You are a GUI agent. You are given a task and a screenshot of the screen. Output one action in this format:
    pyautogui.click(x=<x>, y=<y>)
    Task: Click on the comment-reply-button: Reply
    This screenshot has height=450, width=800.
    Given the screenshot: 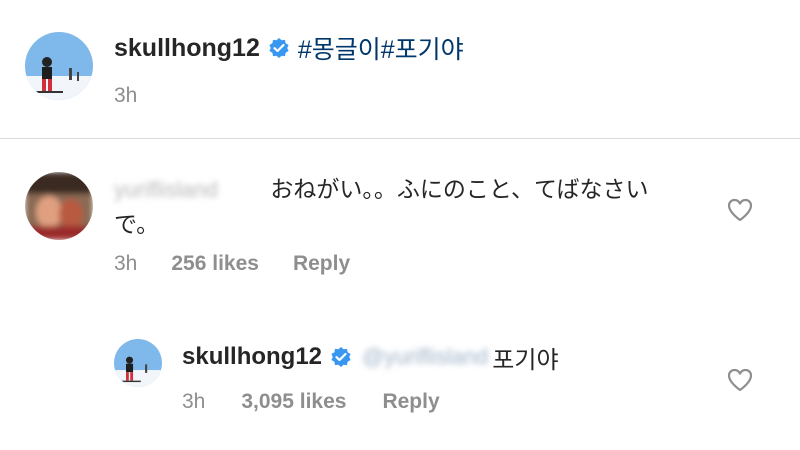 What is the action you would take?
    pyautogui.click(x=321, y=264)
    